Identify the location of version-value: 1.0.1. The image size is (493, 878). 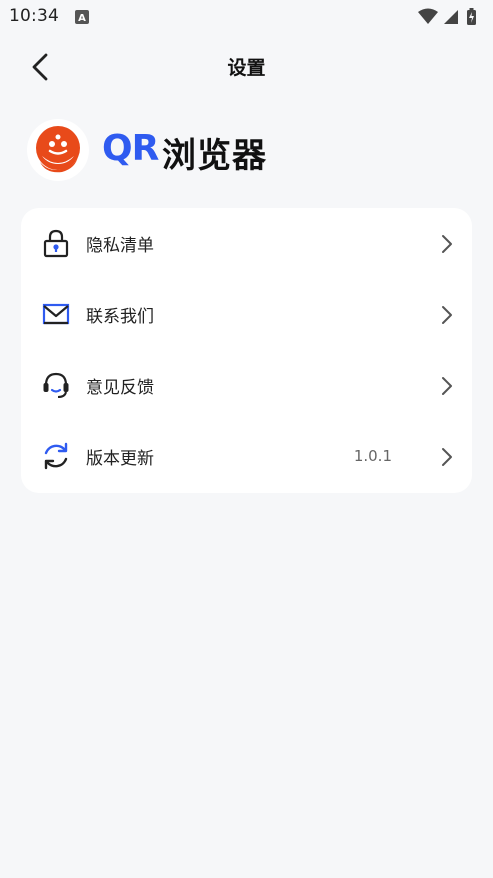
(372, 456).